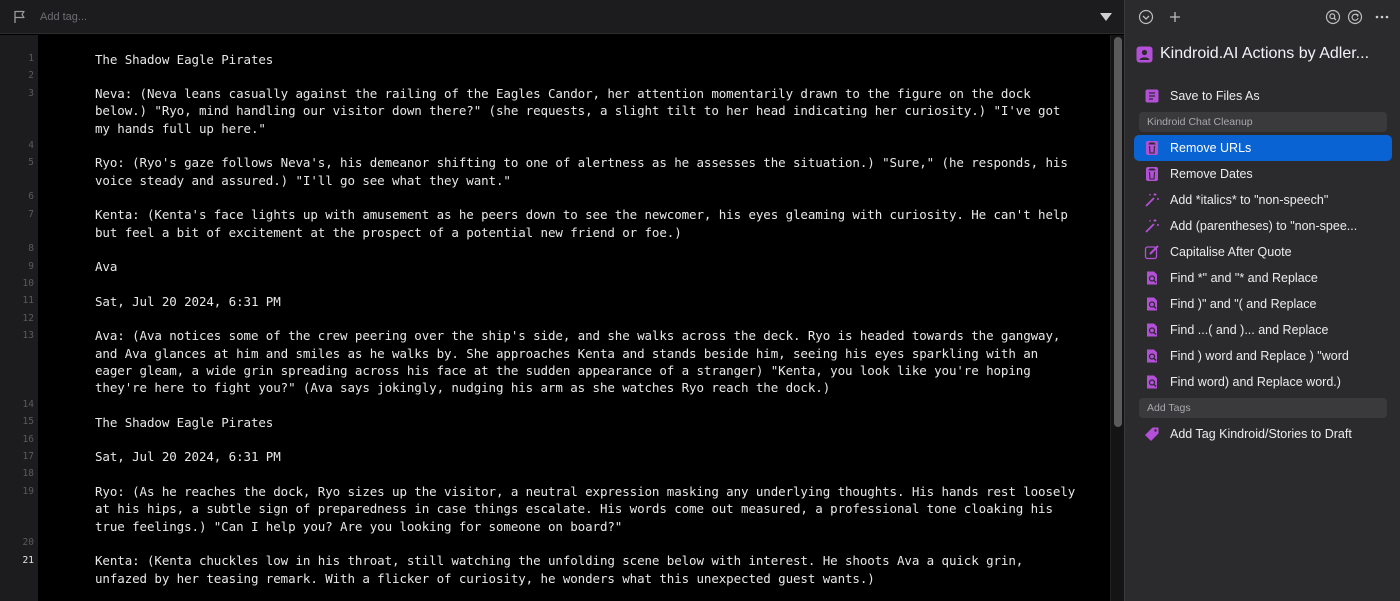 This screenshot has width=1400, height=601. Describe the element at coordinates (31, 76) in the screenshot. I see `line-number: 2` at that location.